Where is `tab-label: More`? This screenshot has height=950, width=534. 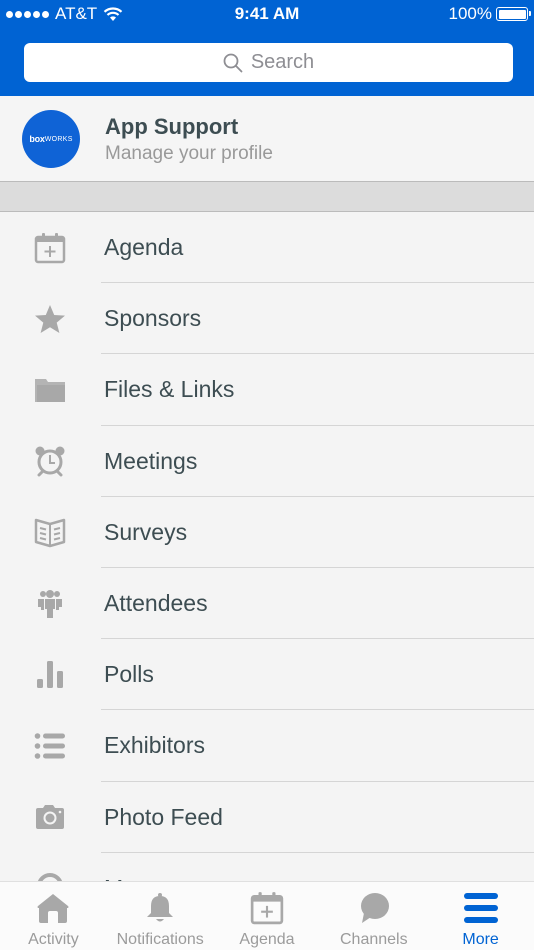 tab-label: More is located at coordinates (480, 939).